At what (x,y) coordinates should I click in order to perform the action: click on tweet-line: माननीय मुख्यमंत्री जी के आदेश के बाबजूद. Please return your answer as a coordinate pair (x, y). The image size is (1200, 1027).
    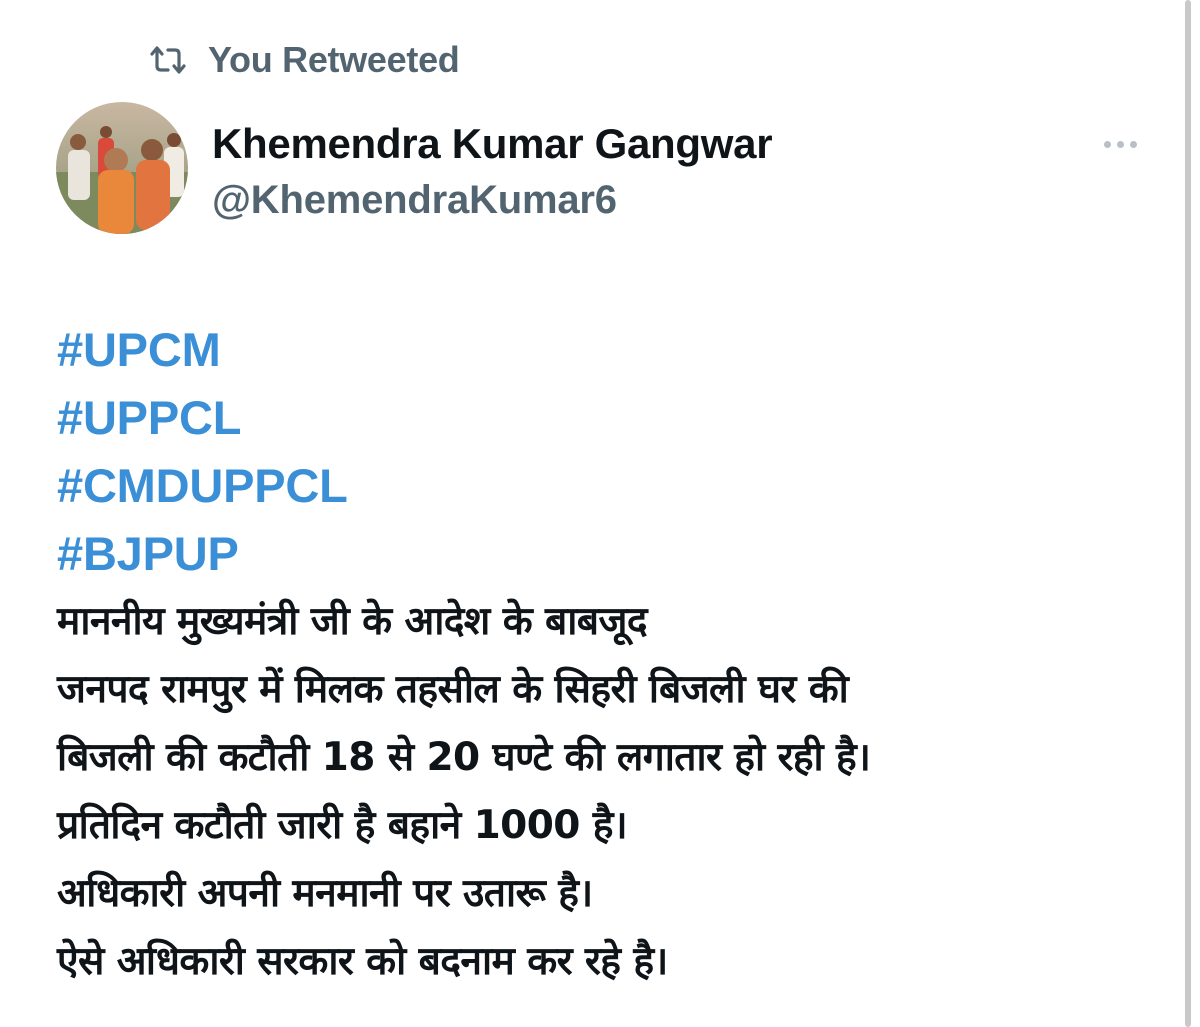
    Looking at the image, I should click on (352, 621).